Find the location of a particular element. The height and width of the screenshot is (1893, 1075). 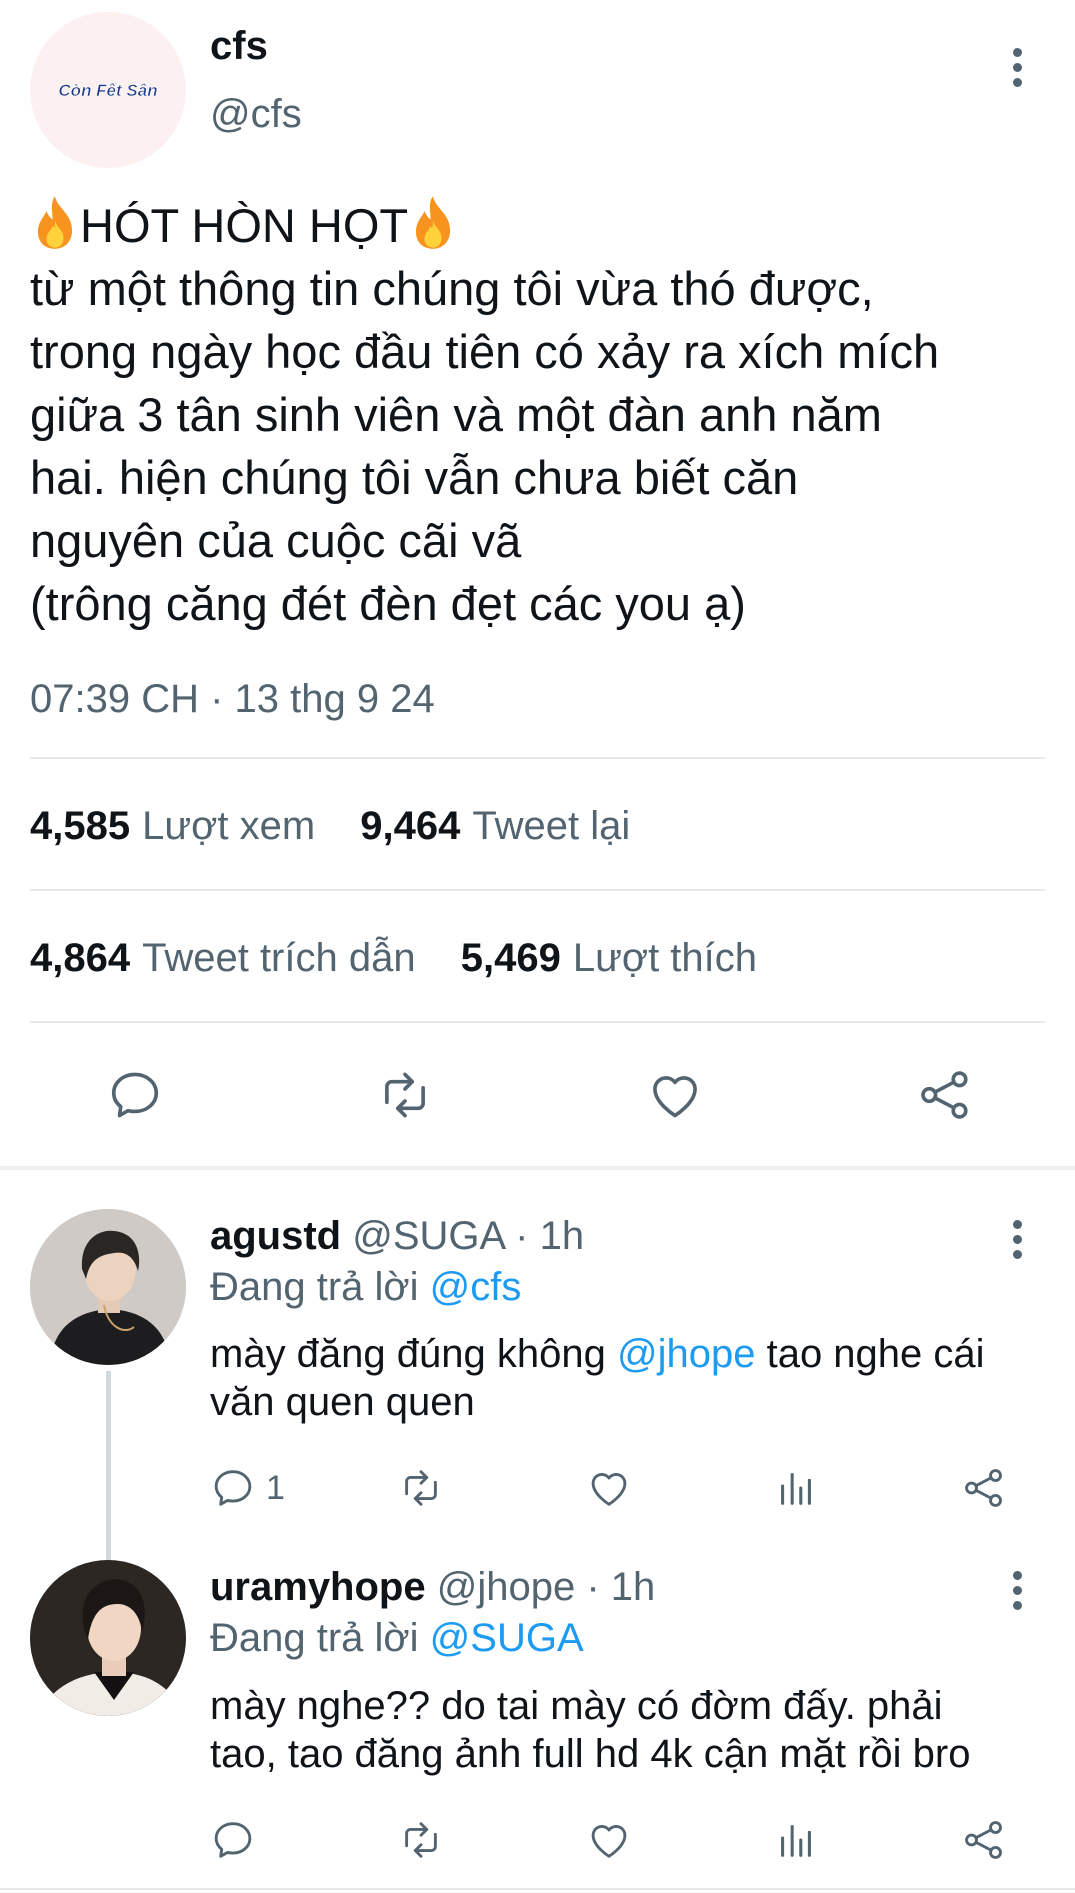

reply-author-name: uramyhope is located at coordinates (318, 1587).